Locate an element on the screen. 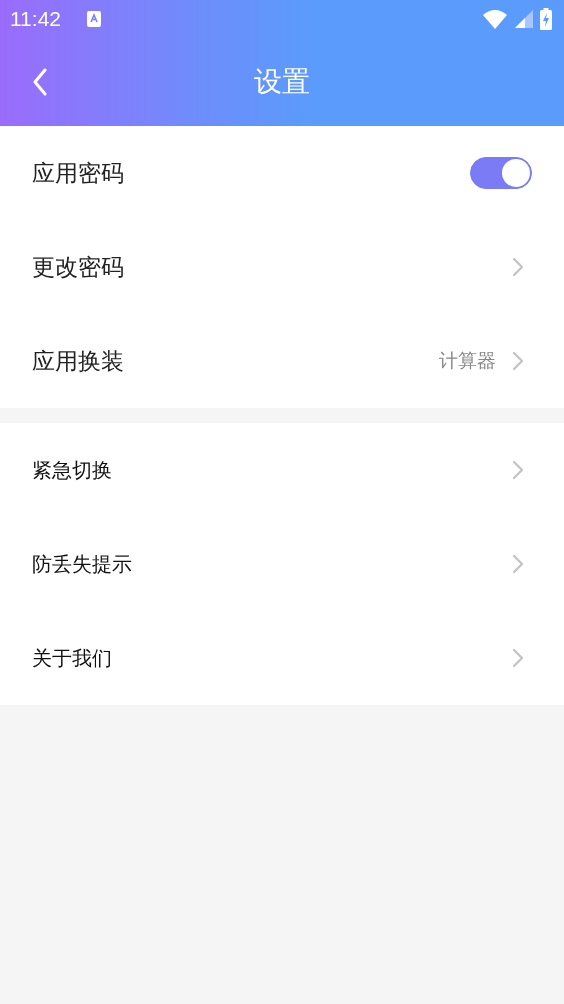 This screenshot has width=564, height=1004. settings-row: 关于我们 is located at coordinates (282, 658).